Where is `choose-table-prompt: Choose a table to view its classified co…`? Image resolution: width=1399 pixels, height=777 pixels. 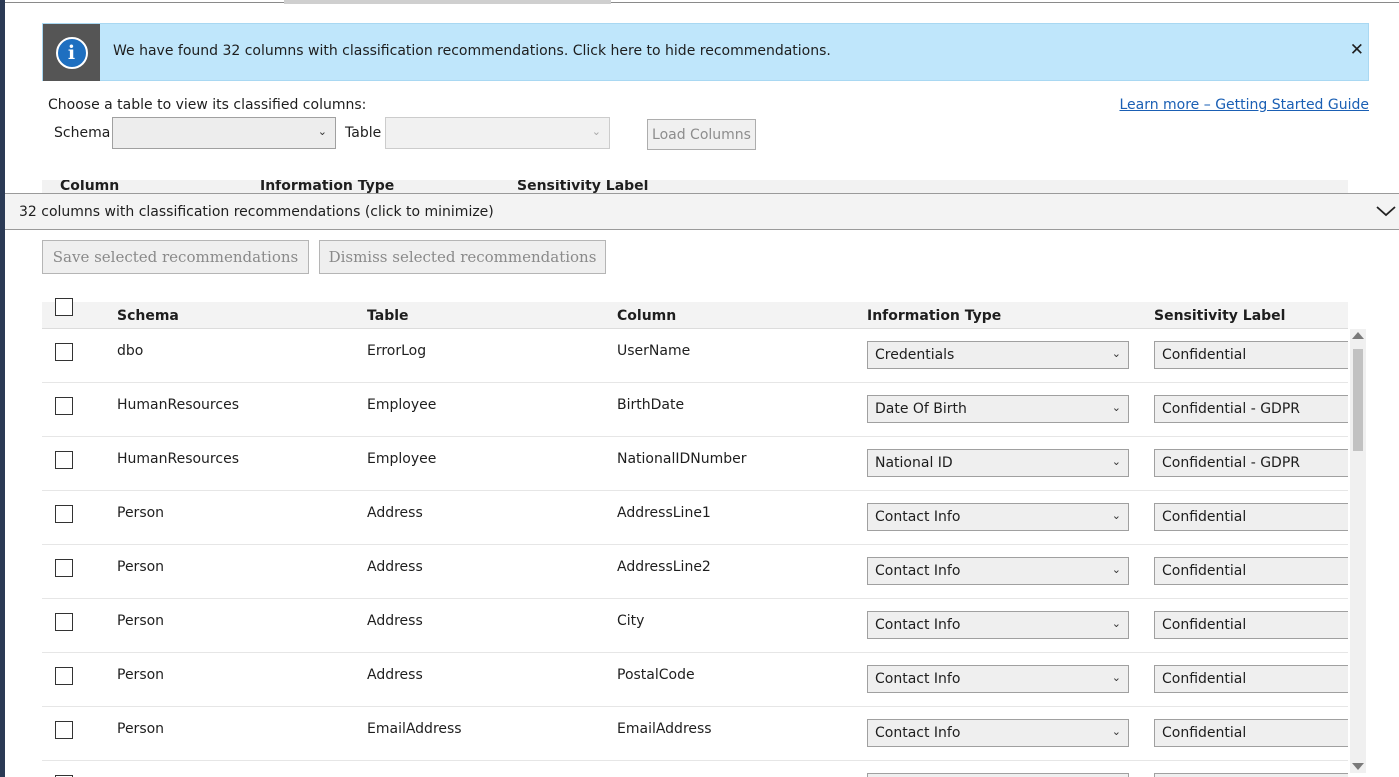
choose-table-prompt: Choose a table to view its classified co… is located at coordinates (207, 105).